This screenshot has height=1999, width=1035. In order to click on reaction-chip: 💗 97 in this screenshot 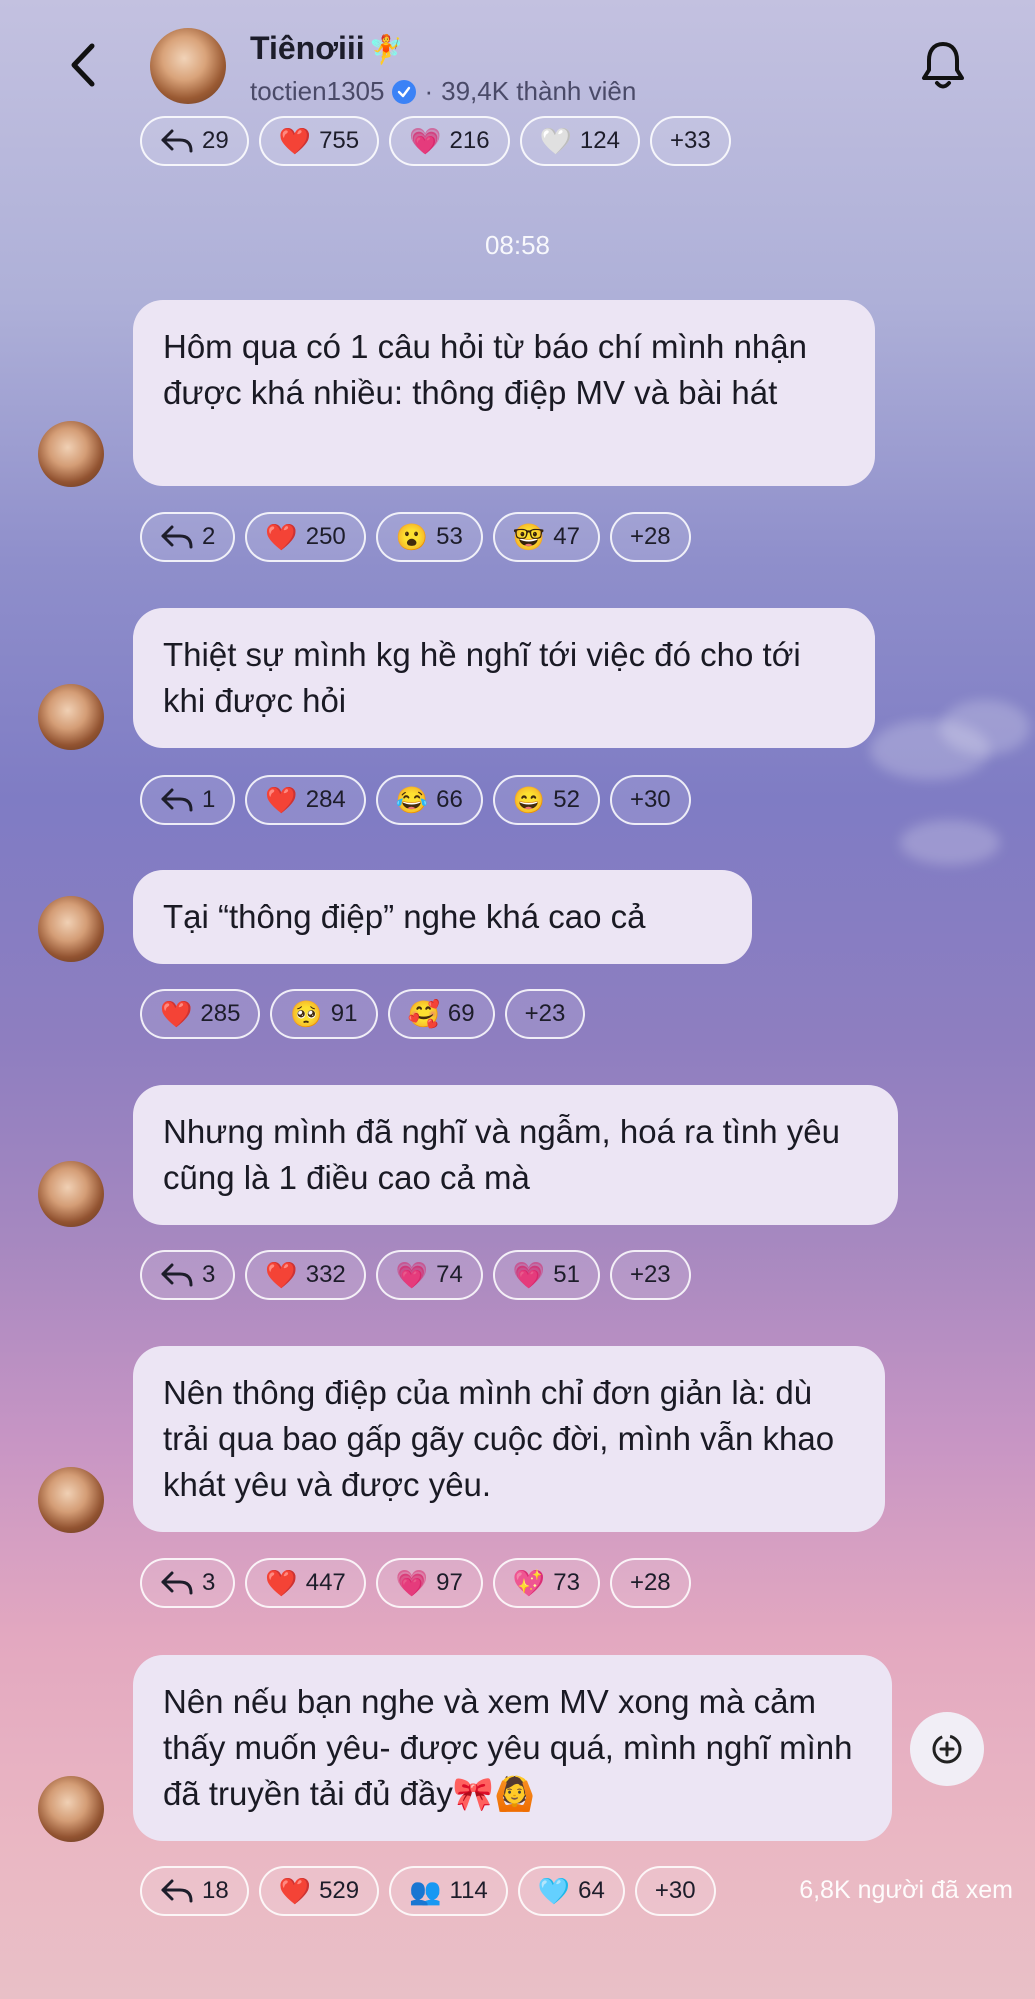, I will do `click(429, 1583)`.